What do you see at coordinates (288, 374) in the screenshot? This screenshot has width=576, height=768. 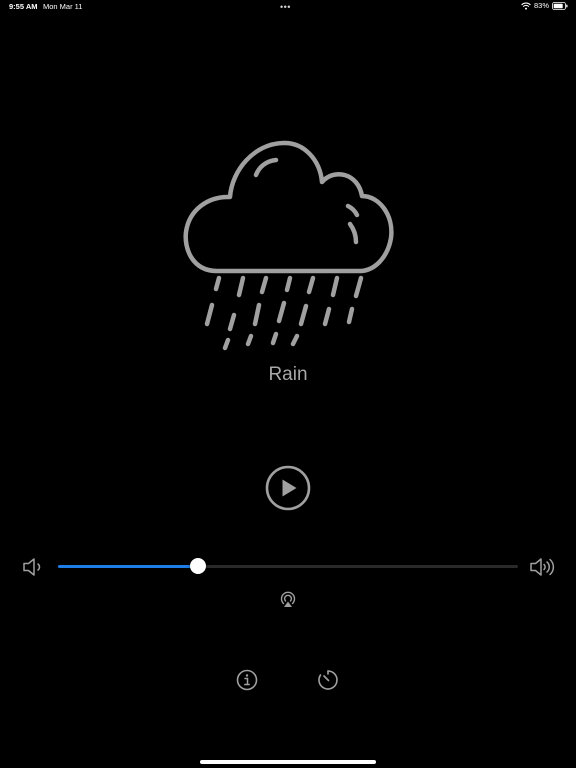 I see `sound-name: Rain` at bounding box center [288, 374].